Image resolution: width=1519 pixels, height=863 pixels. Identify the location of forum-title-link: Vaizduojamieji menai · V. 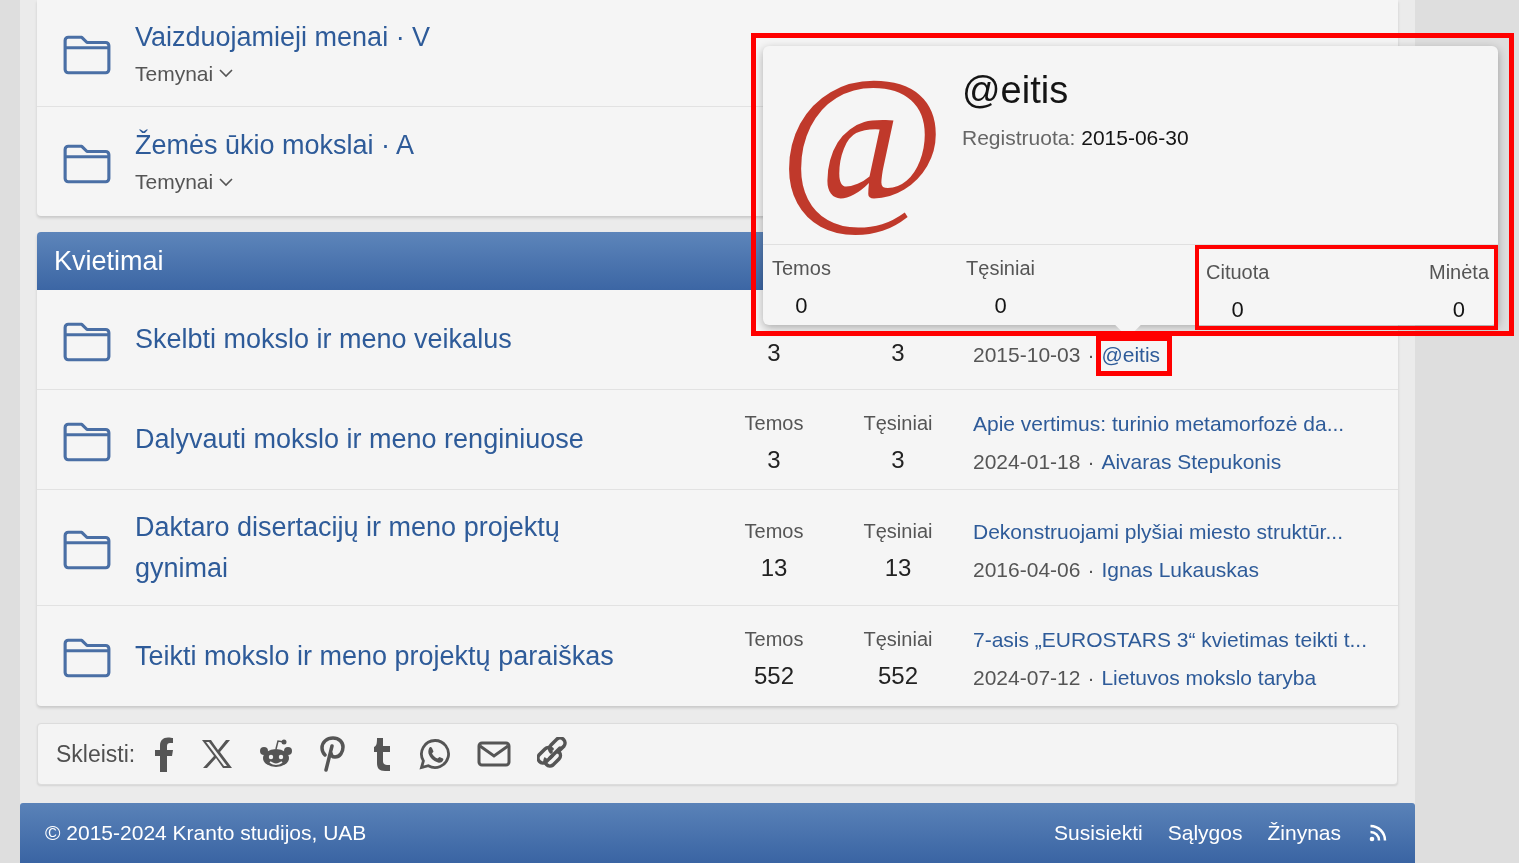
(385, 37).